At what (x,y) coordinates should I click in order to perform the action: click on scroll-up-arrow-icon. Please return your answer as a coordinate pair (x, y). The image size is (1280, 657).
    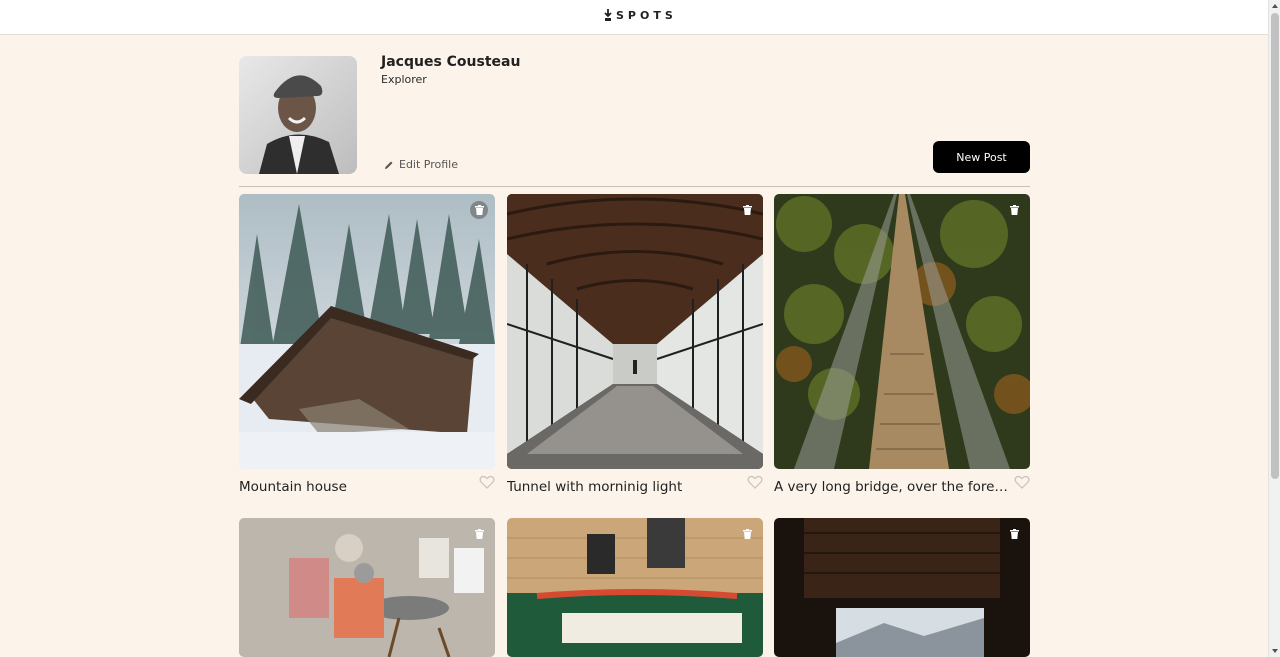
    Looking at the image, I should click on (1275, 6).